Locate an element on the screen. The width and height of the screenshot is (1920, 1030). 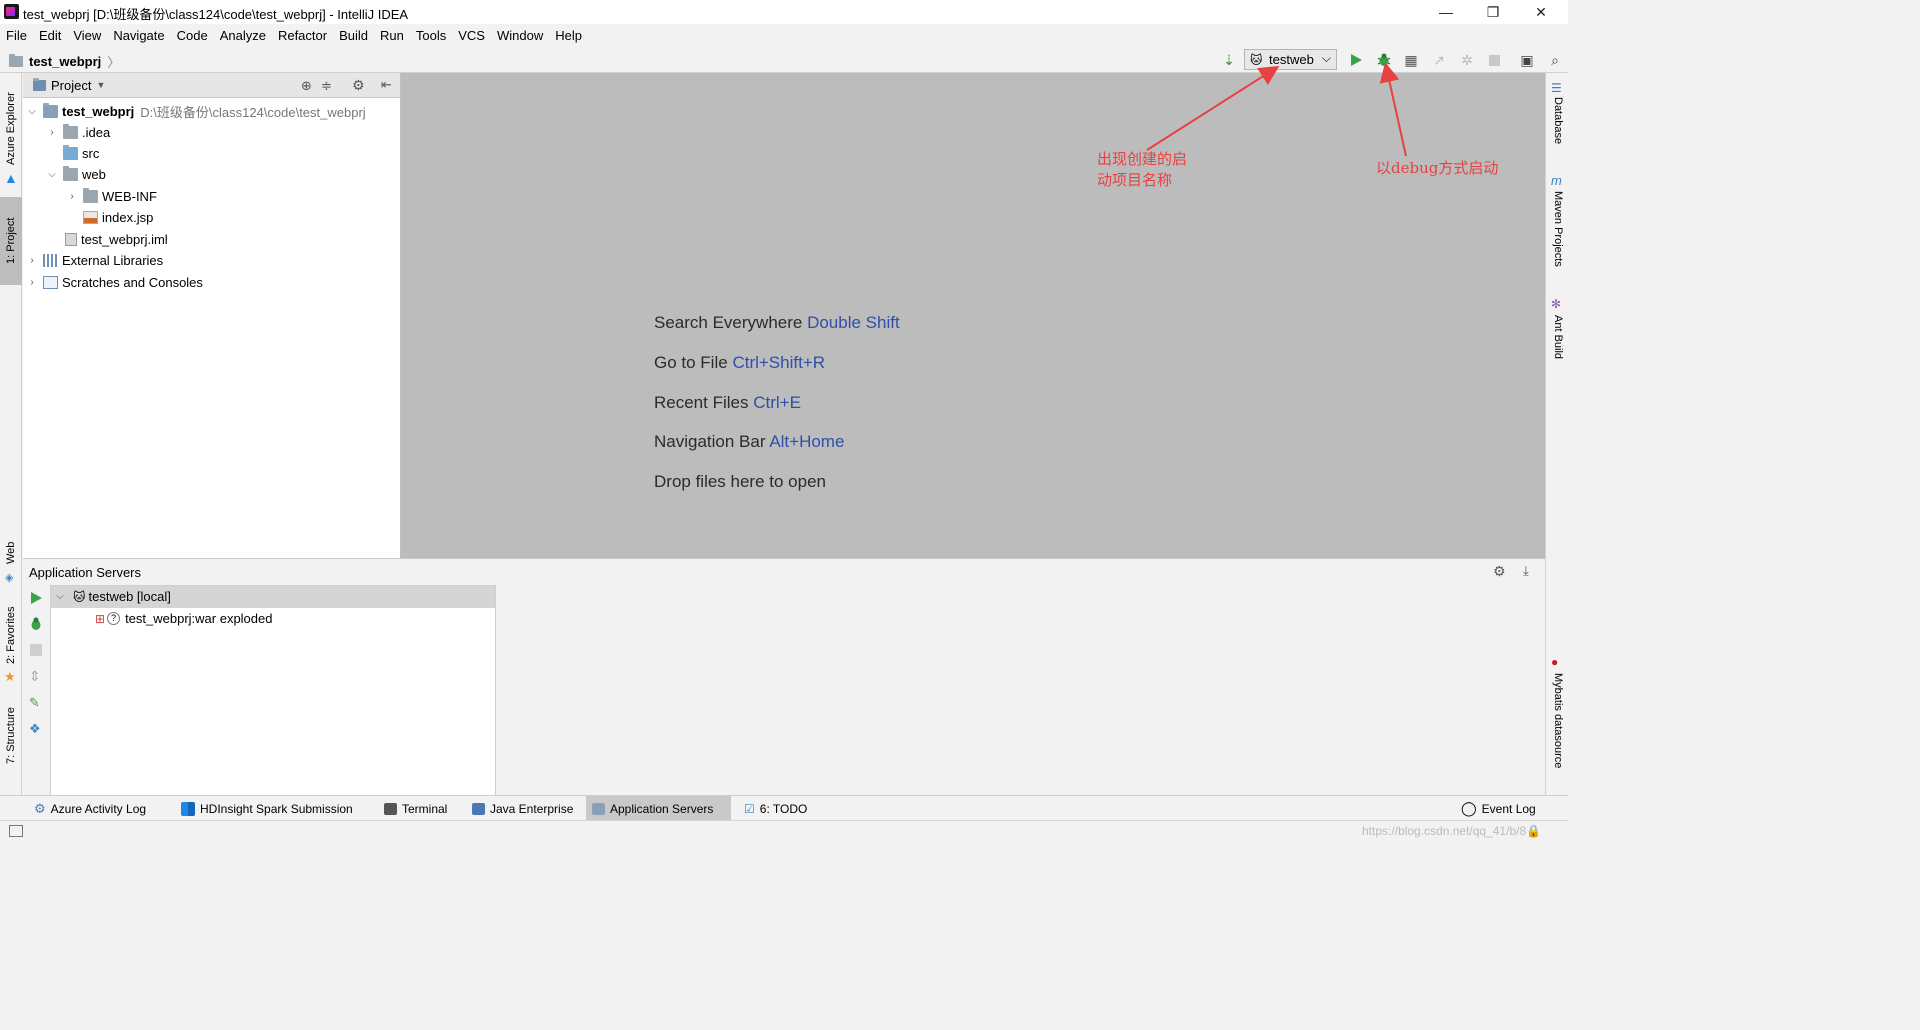
tab-application-servers: Application Servers is located at coordinates (658, 808).